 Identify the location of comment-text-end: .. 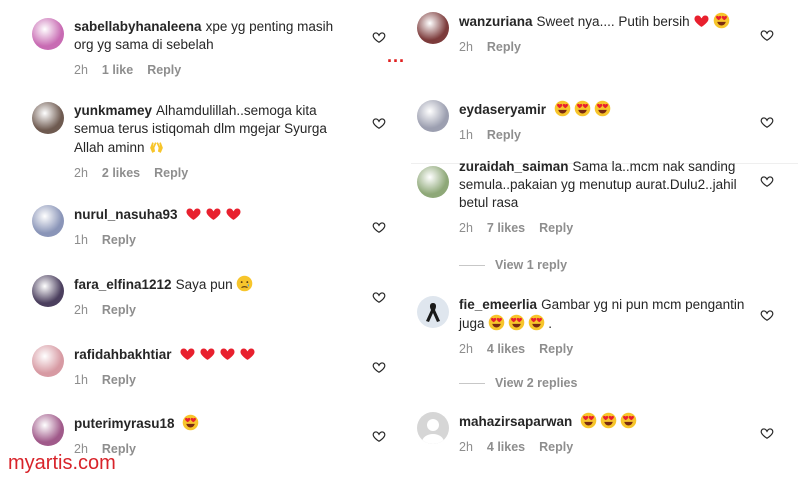
(550, 323).